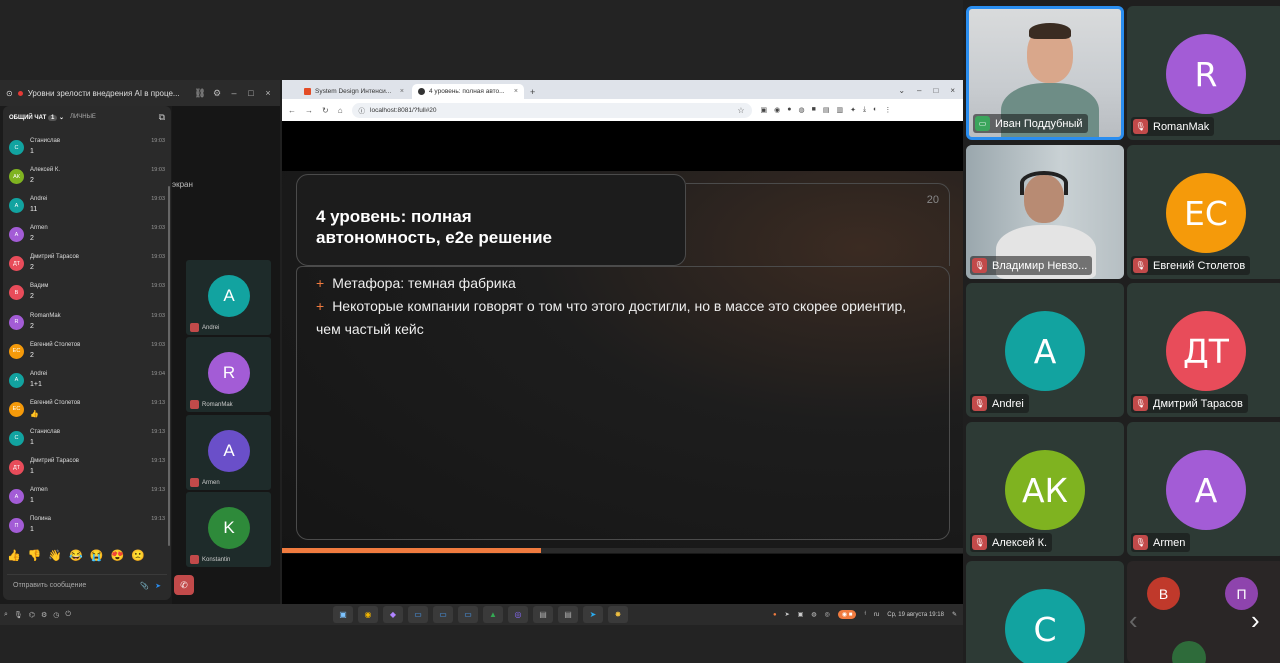 The height and width of the screenshot is (663, 1280). Describe the element at coordinates (97, 555) in the screenshot. I see `emoji-reaction-button: 😭` at that location.